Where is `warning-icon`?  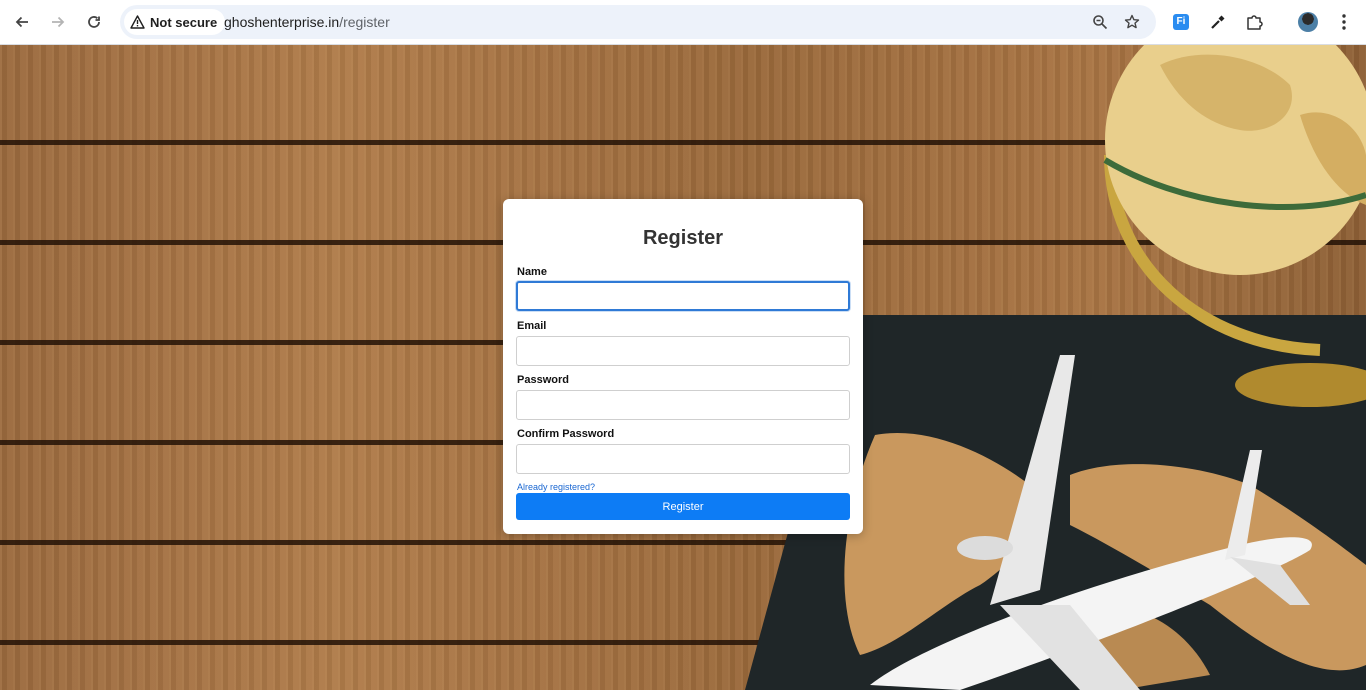 warning-icon is located at coordinates (137, 22).